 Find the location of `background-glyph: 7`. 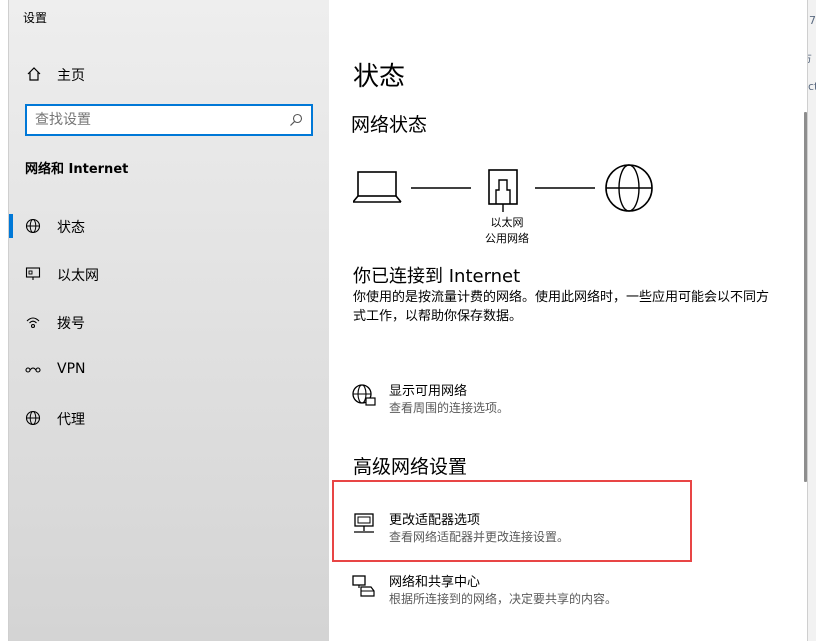

background-glyph: 7 is located at coordinates (812, 20).